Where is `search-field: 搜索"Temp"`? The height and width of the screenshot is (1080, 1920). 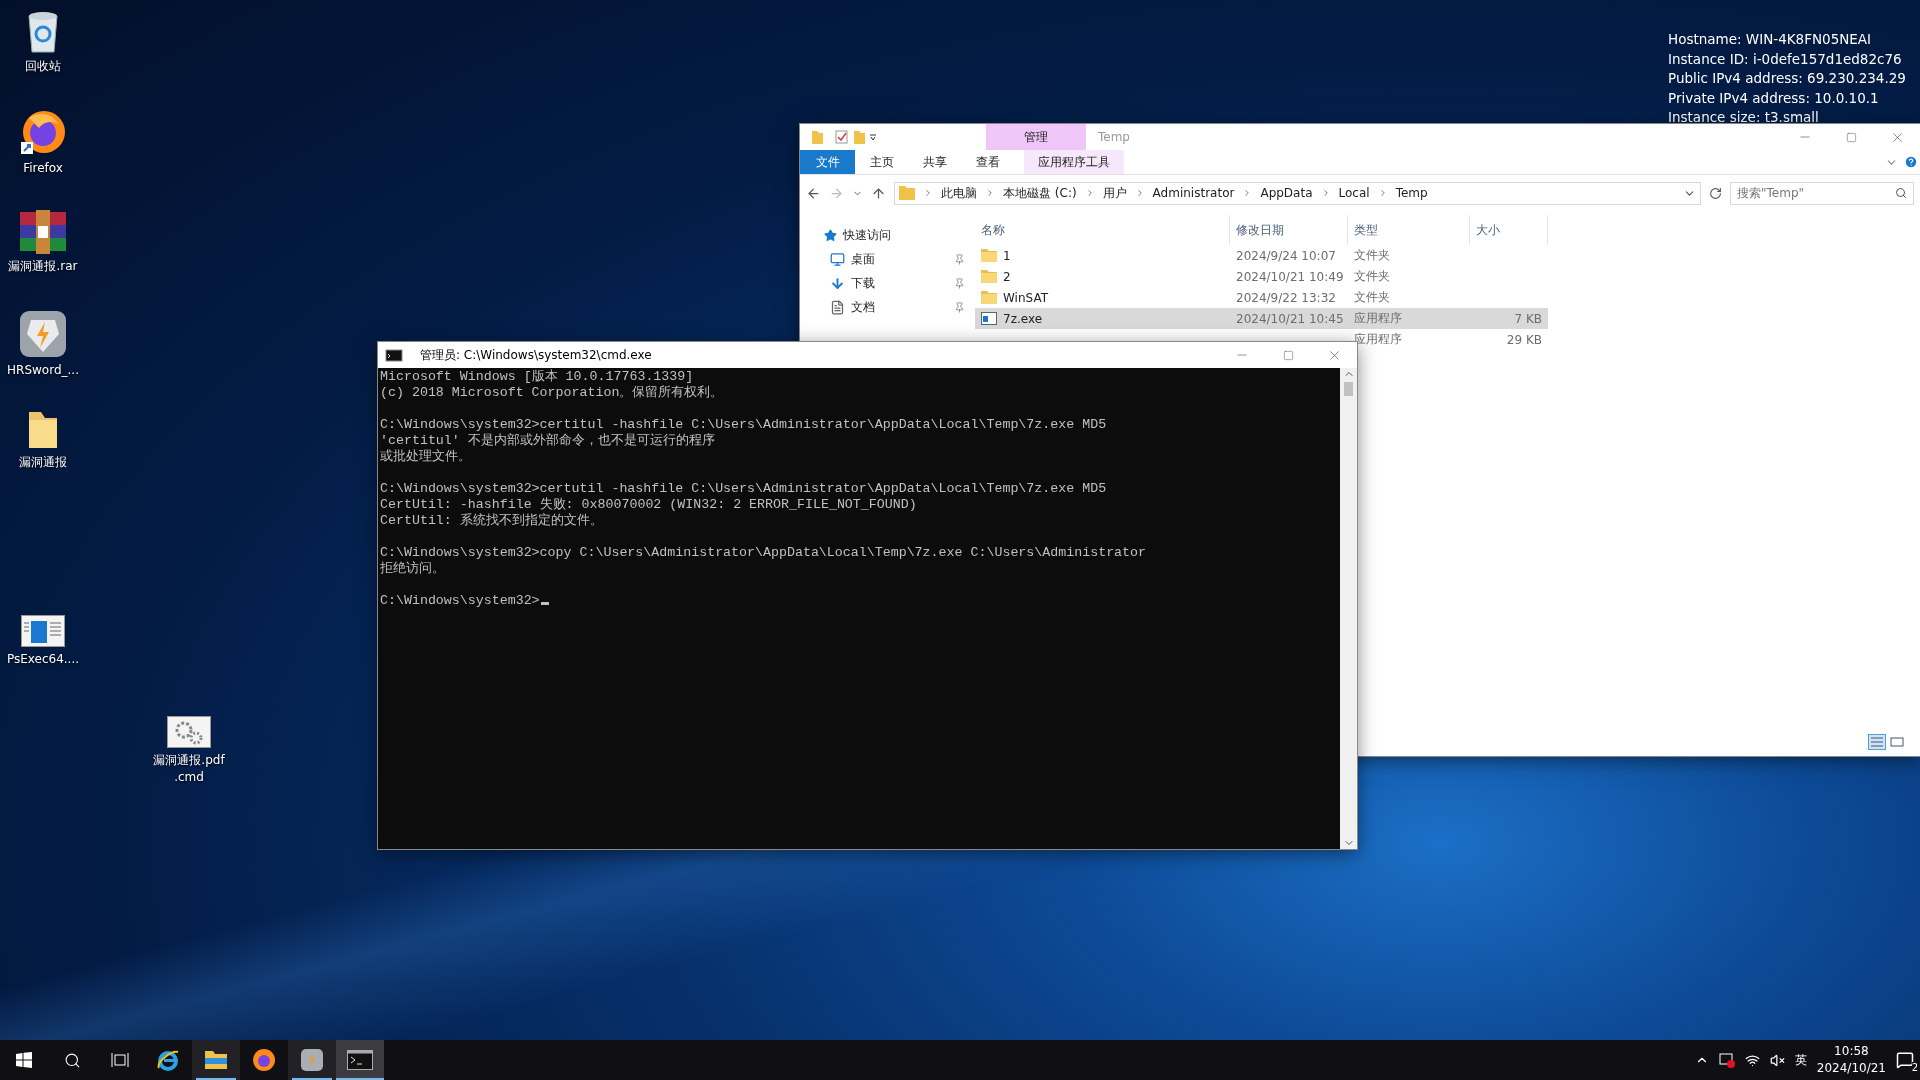
search-field: 搜索"Temp" is located at coordinates (1822, 193).